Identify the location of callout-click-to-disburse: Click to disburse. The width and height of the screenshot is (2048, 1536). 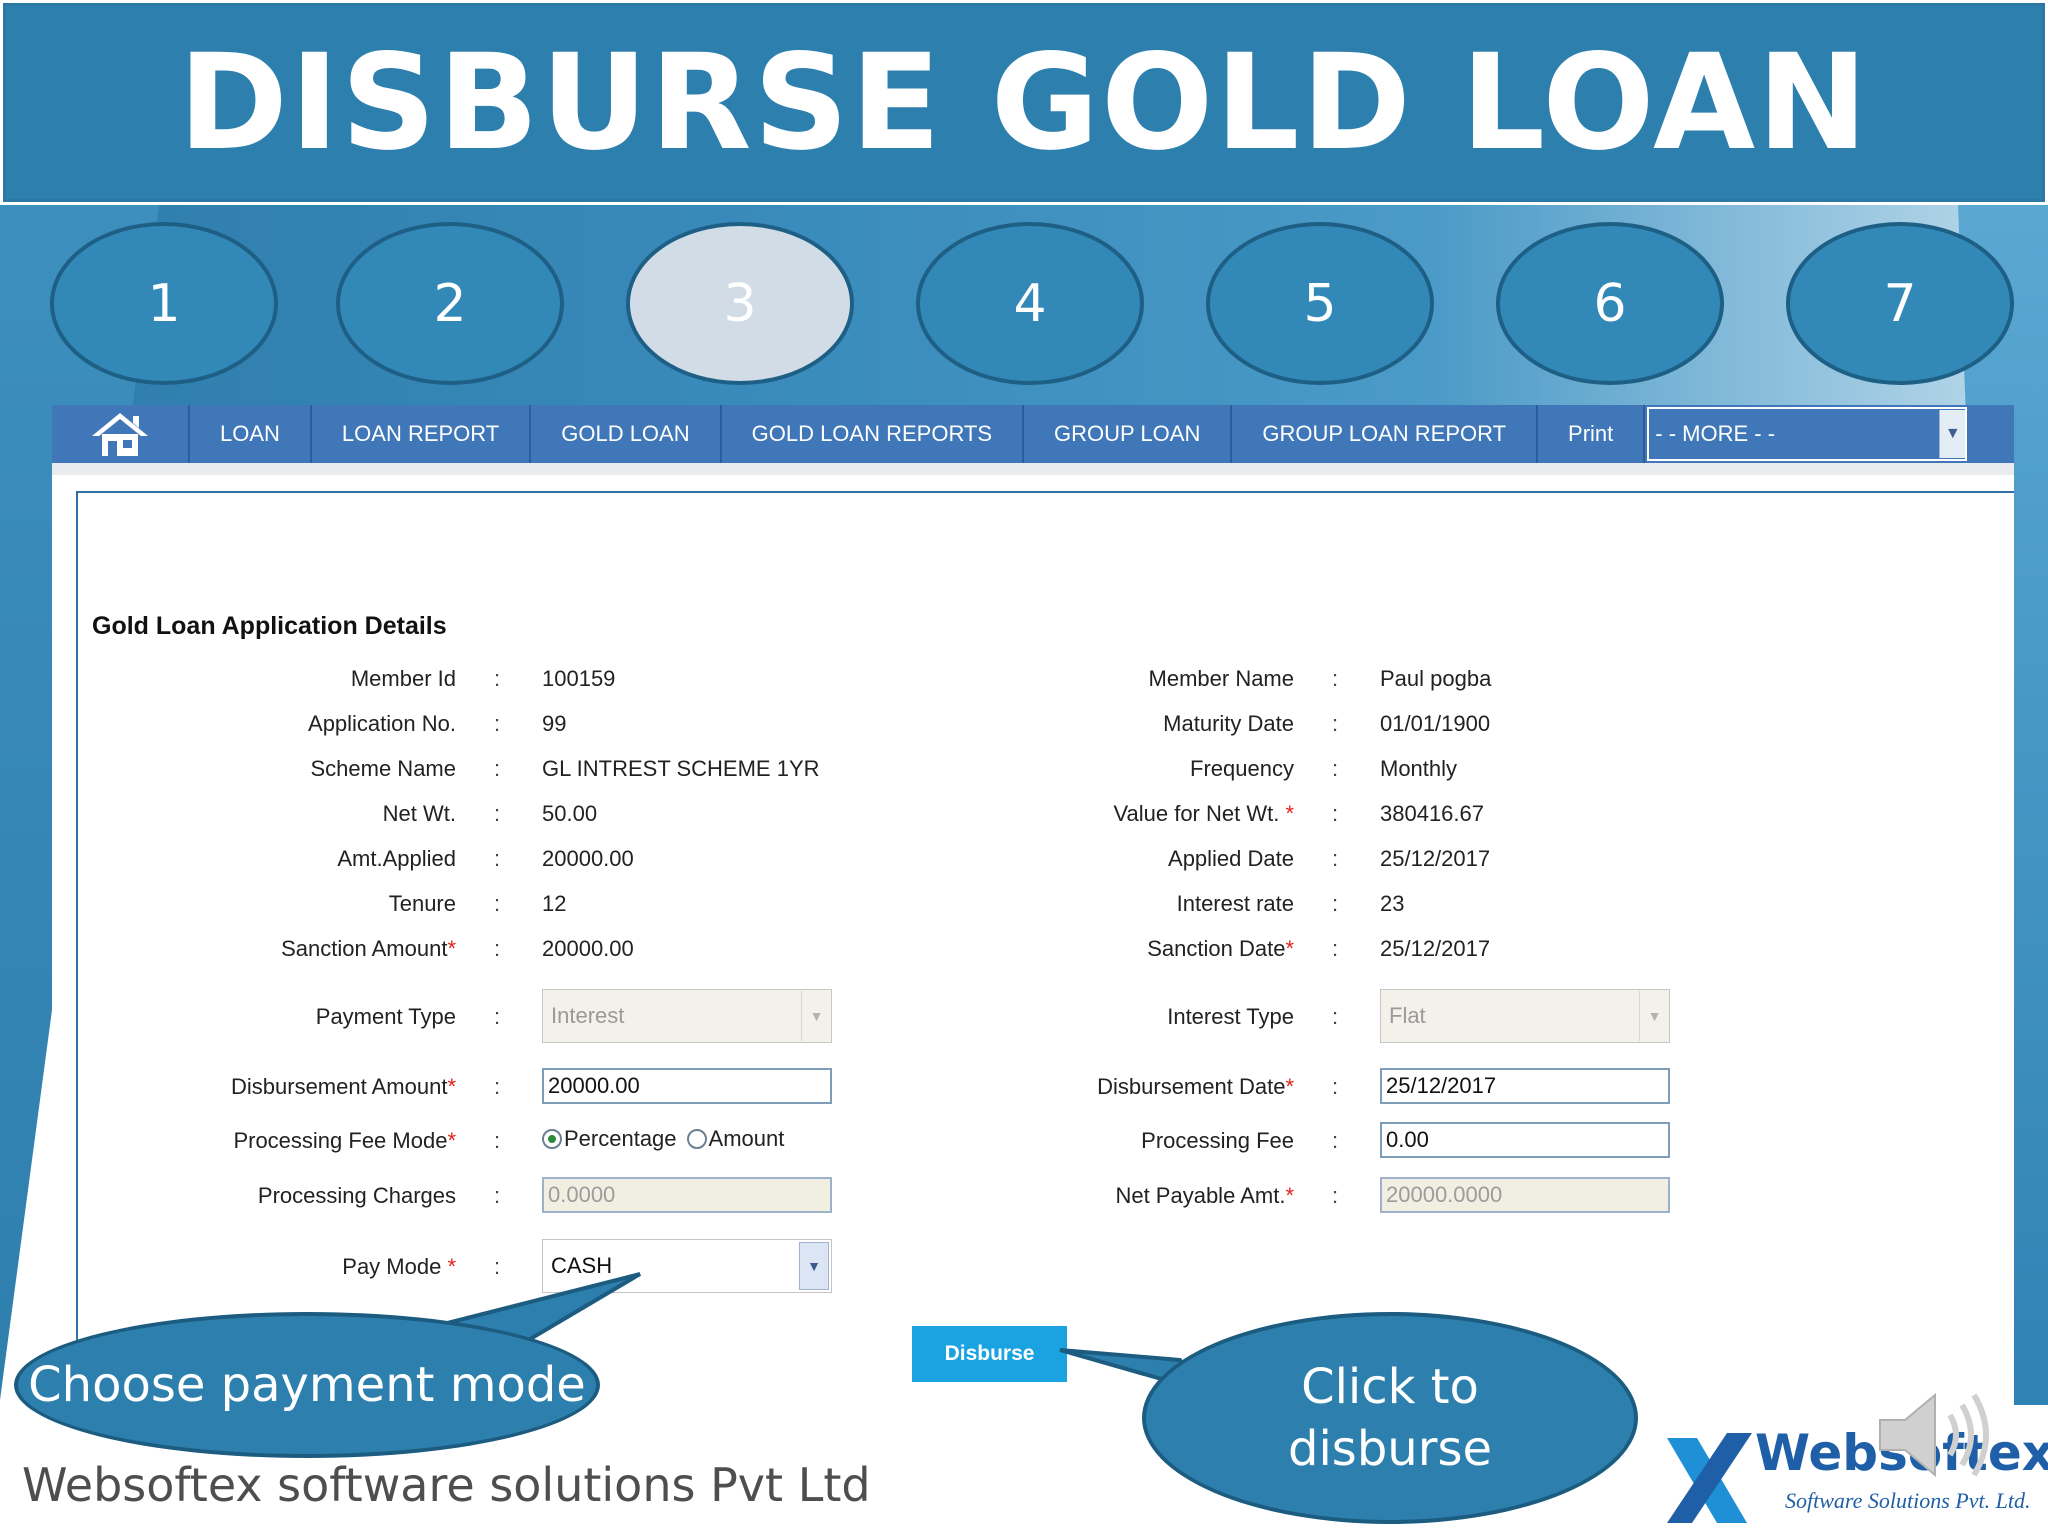
(1390, 1418).